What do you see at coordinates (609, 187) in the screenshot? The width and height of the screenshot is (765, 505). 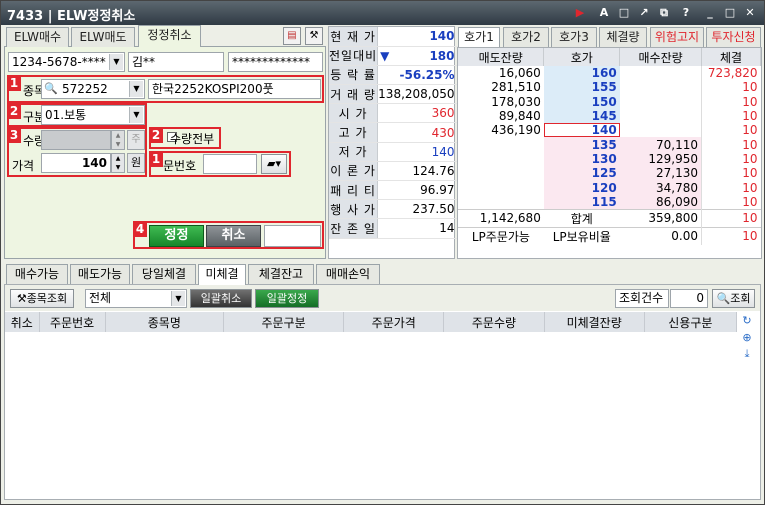 I see `bid-row: 120 34,780 10` at bounding box center [609, 187].